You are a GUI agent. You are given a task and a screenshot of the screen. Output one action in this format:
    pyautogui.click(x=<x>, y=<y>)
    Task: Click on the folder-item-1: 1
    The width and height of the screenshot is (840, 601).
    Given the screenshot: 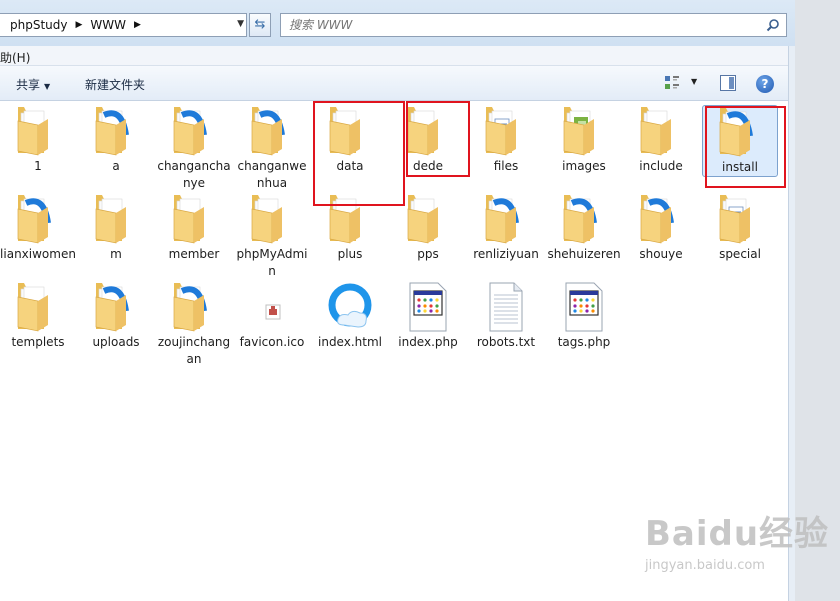 What is the action you would take?
    pyautogui.click(x=38, y=140)
    